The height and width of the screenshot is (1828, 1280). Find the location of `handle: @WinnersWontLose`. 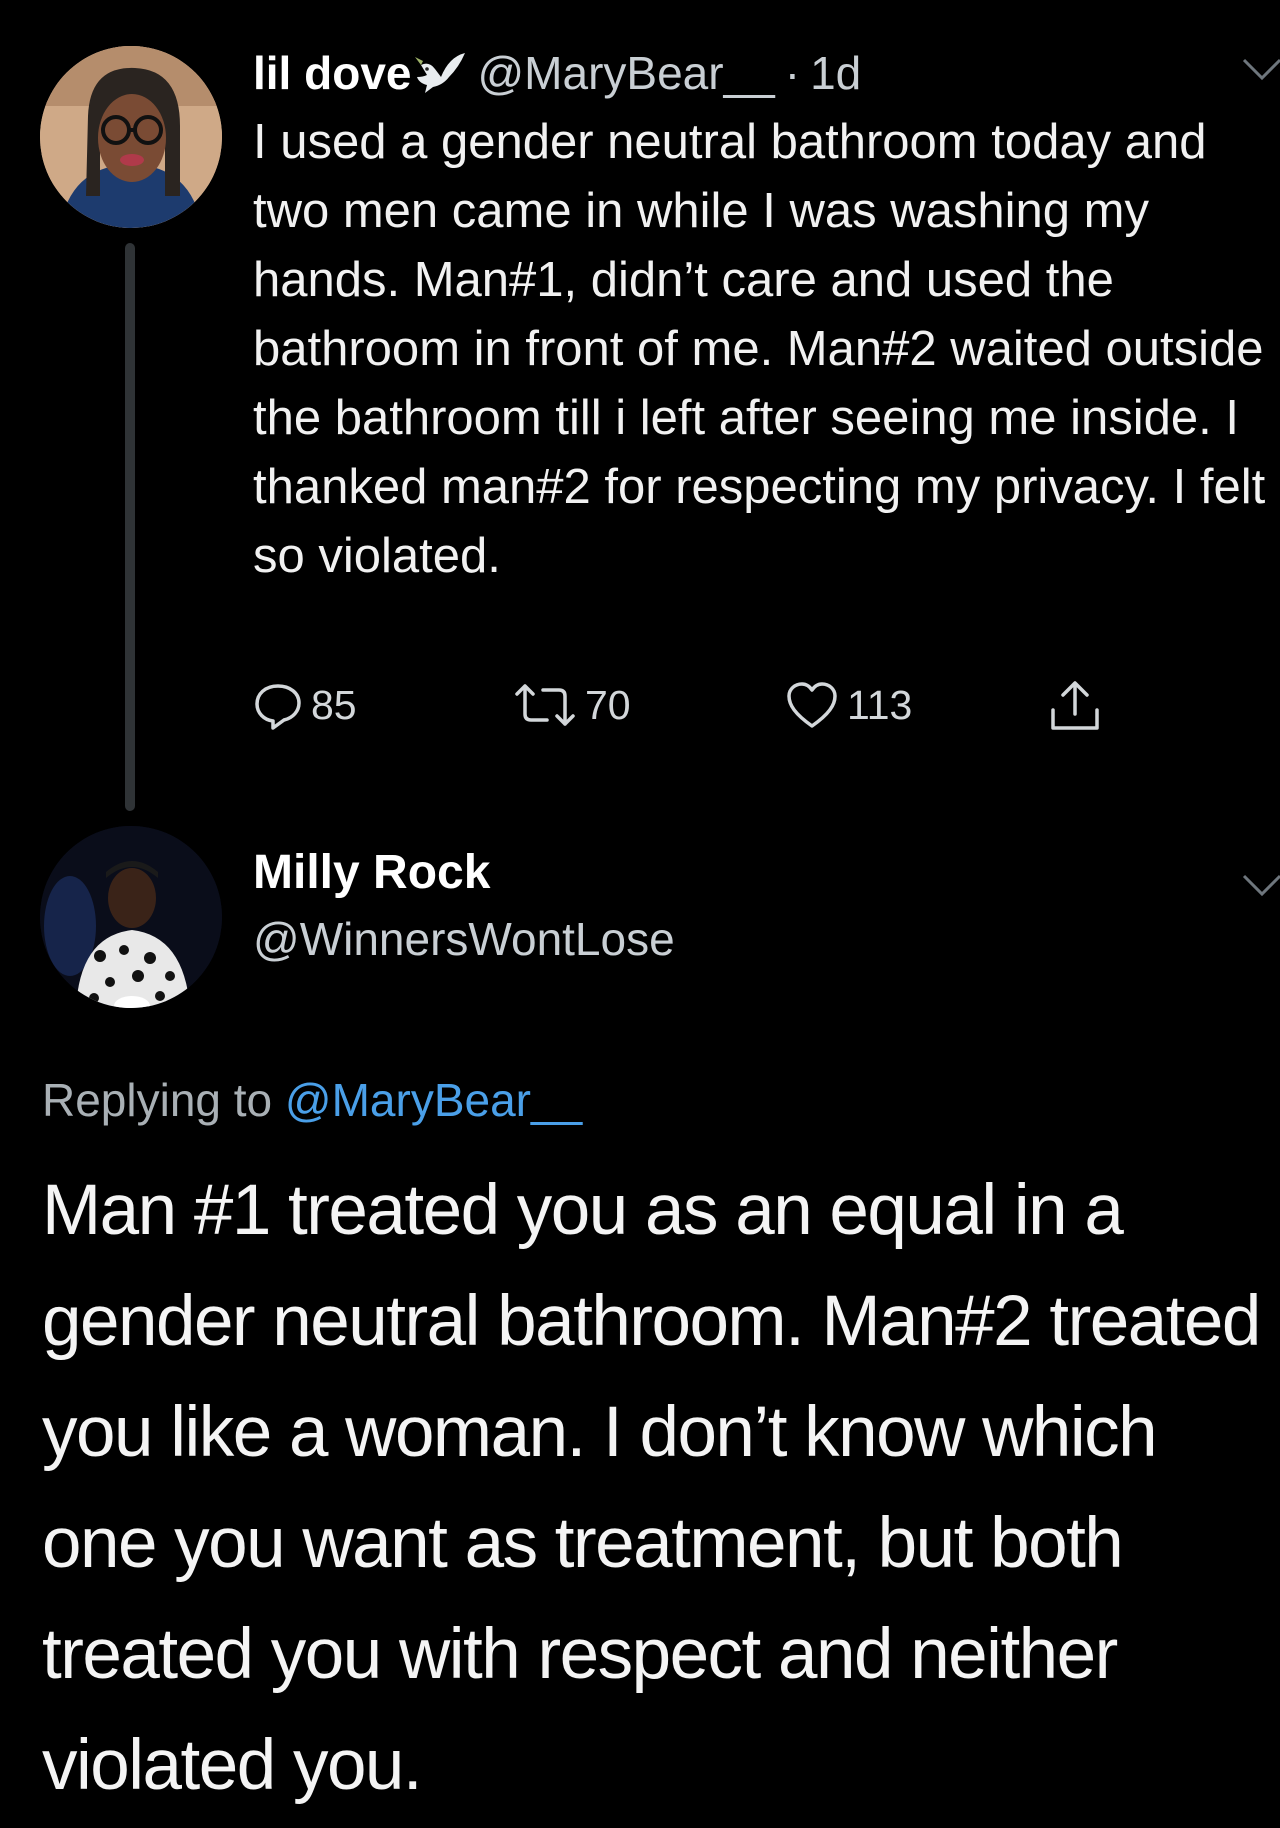

handle: @WinnersWontLose is located at coordinates (464, 939).